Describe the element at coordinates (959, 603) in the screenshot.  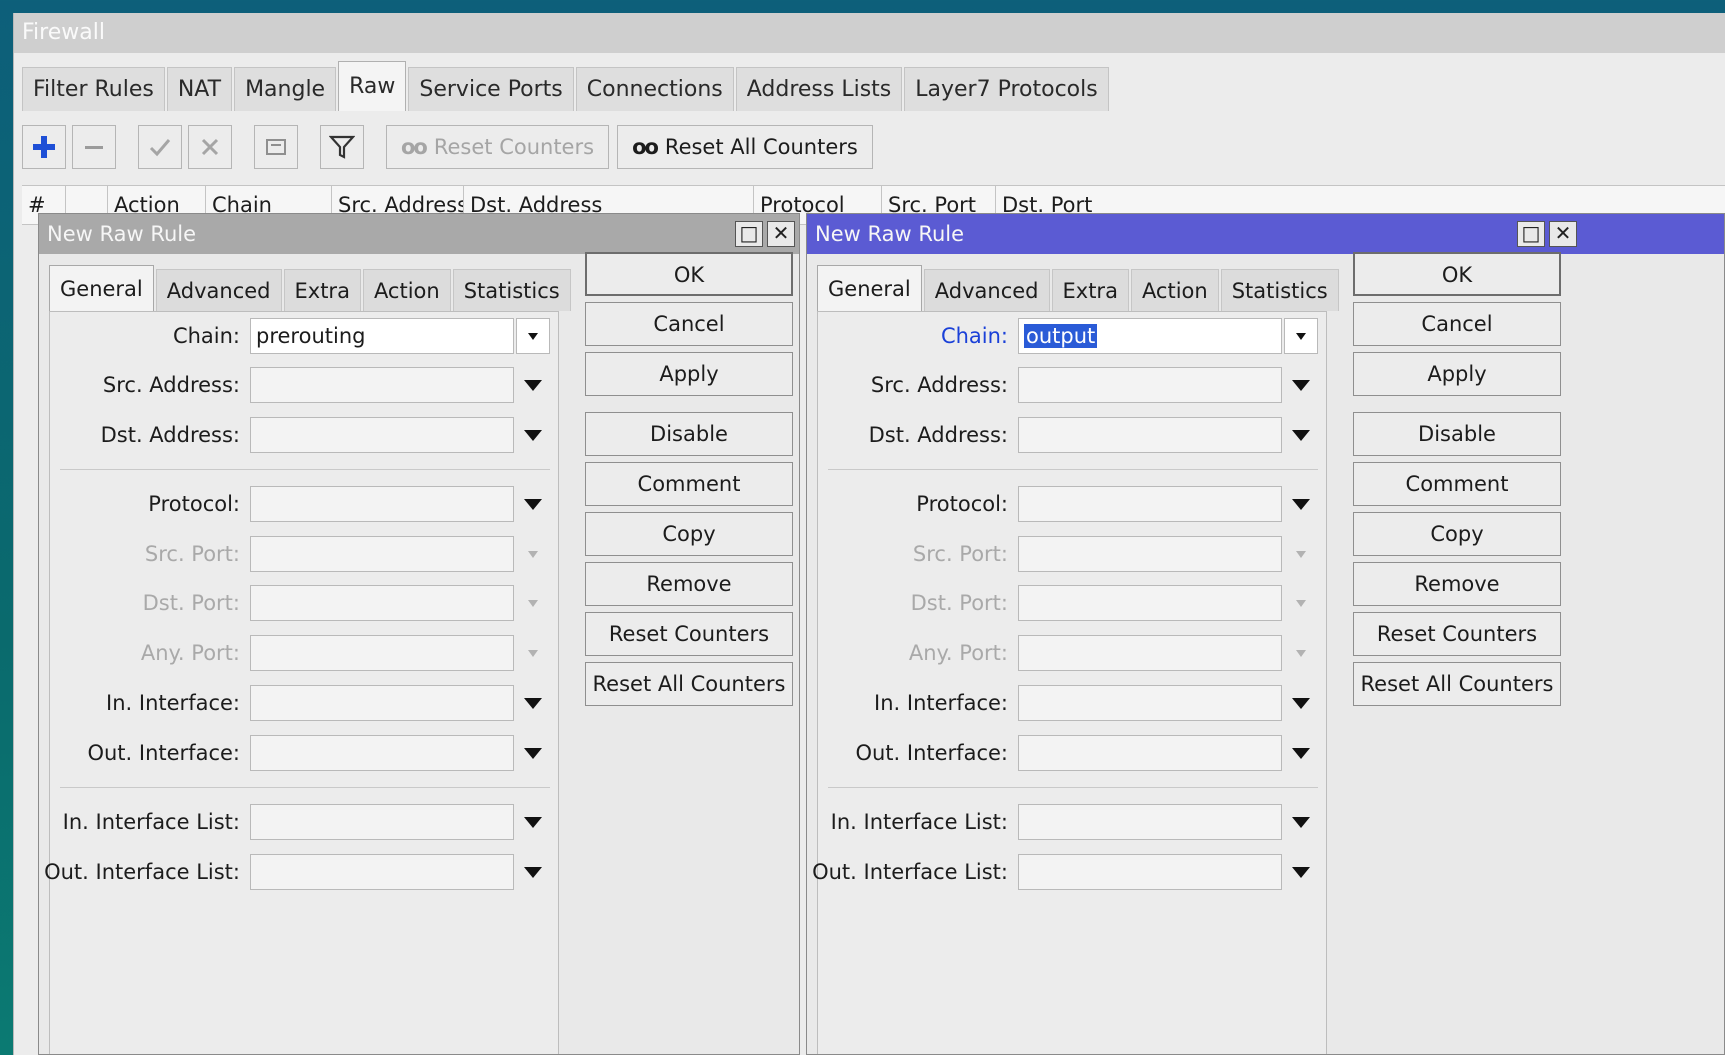
I see `dst-port-label: Dst. Port:` at that location.